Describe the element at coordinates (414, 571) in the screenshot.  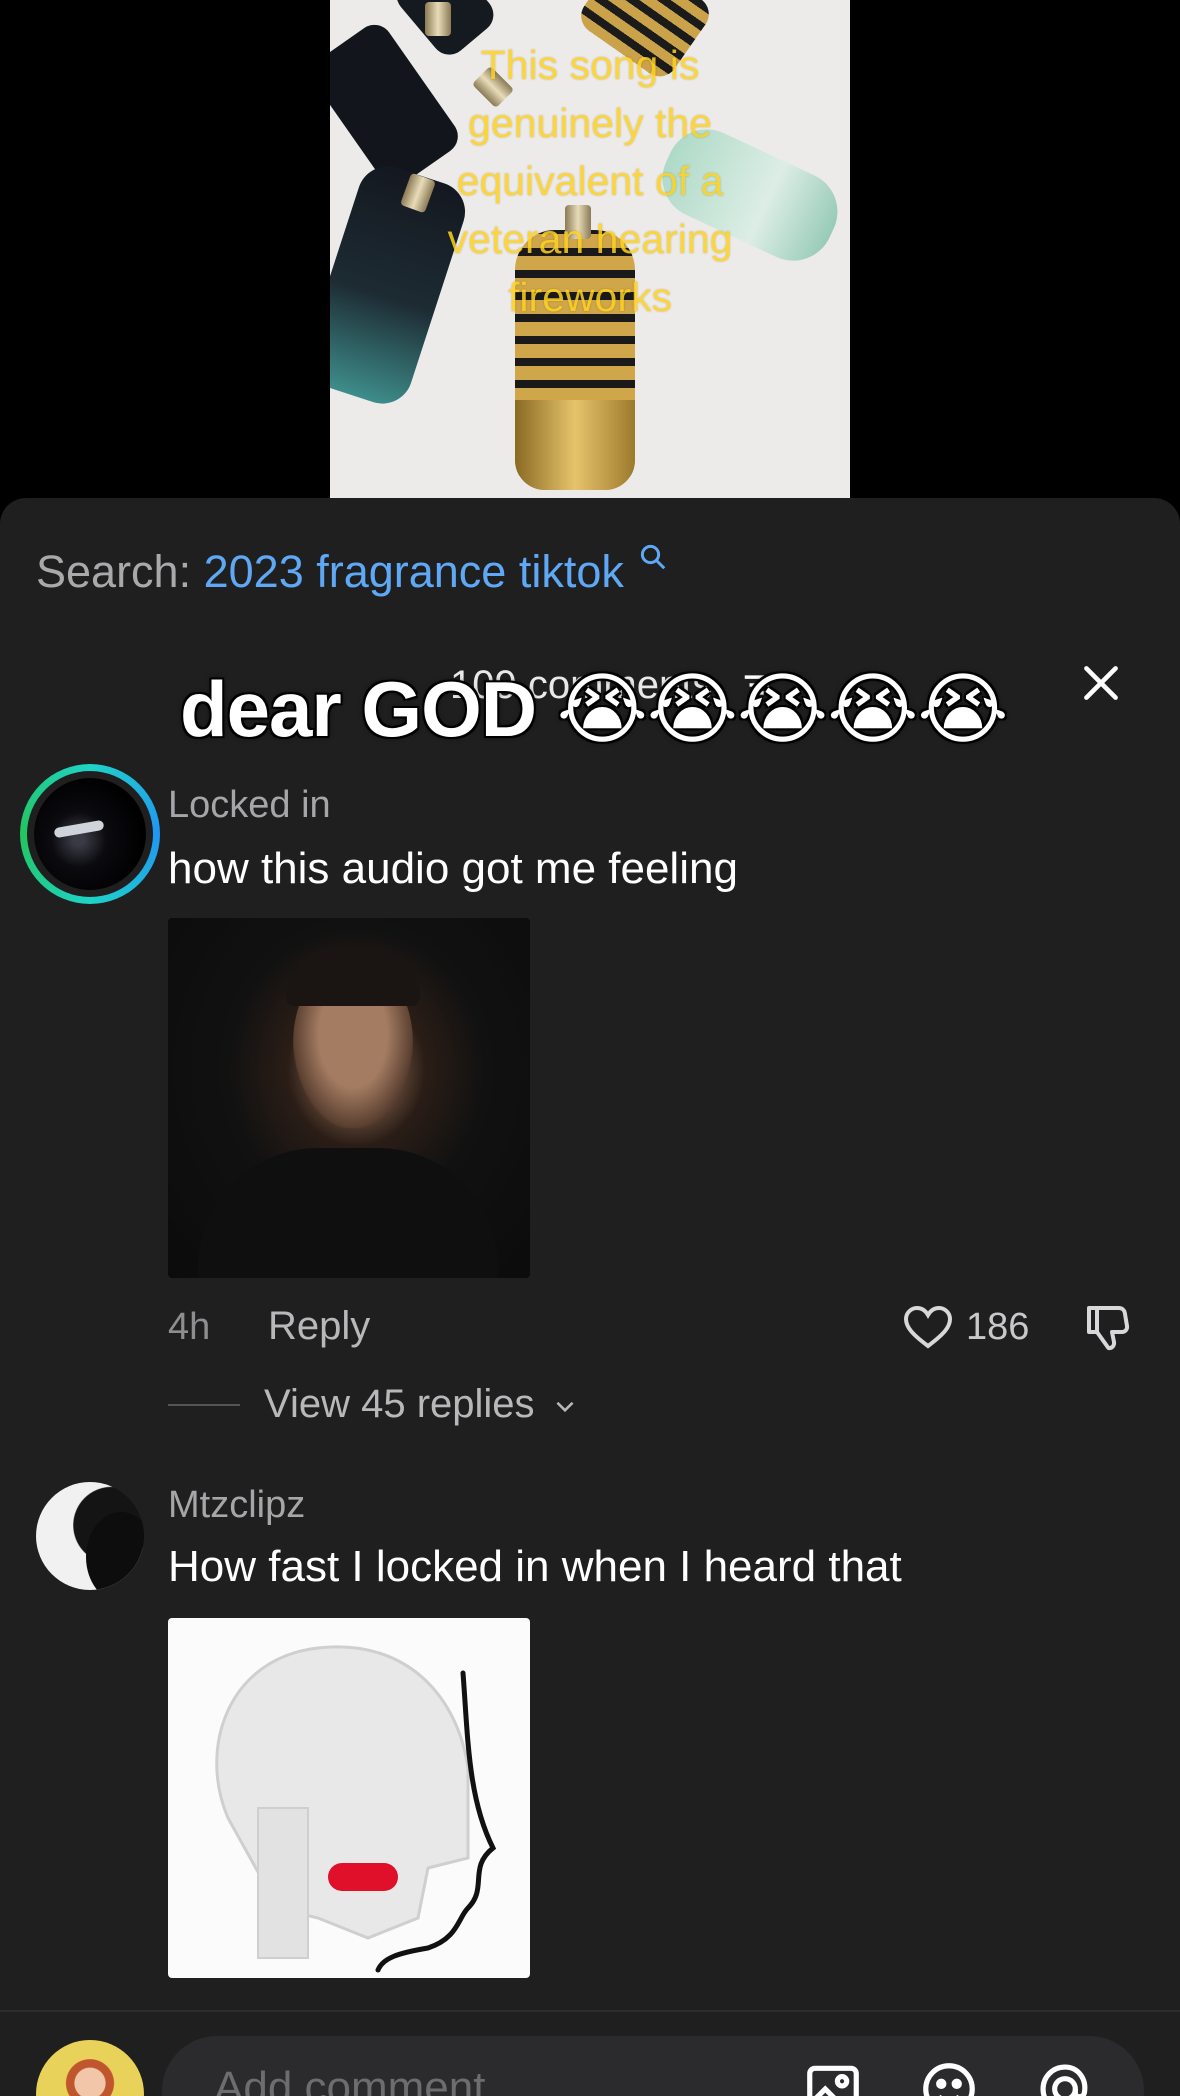
I see `search-term-link: 2023 fragrance tiktok` at that location.